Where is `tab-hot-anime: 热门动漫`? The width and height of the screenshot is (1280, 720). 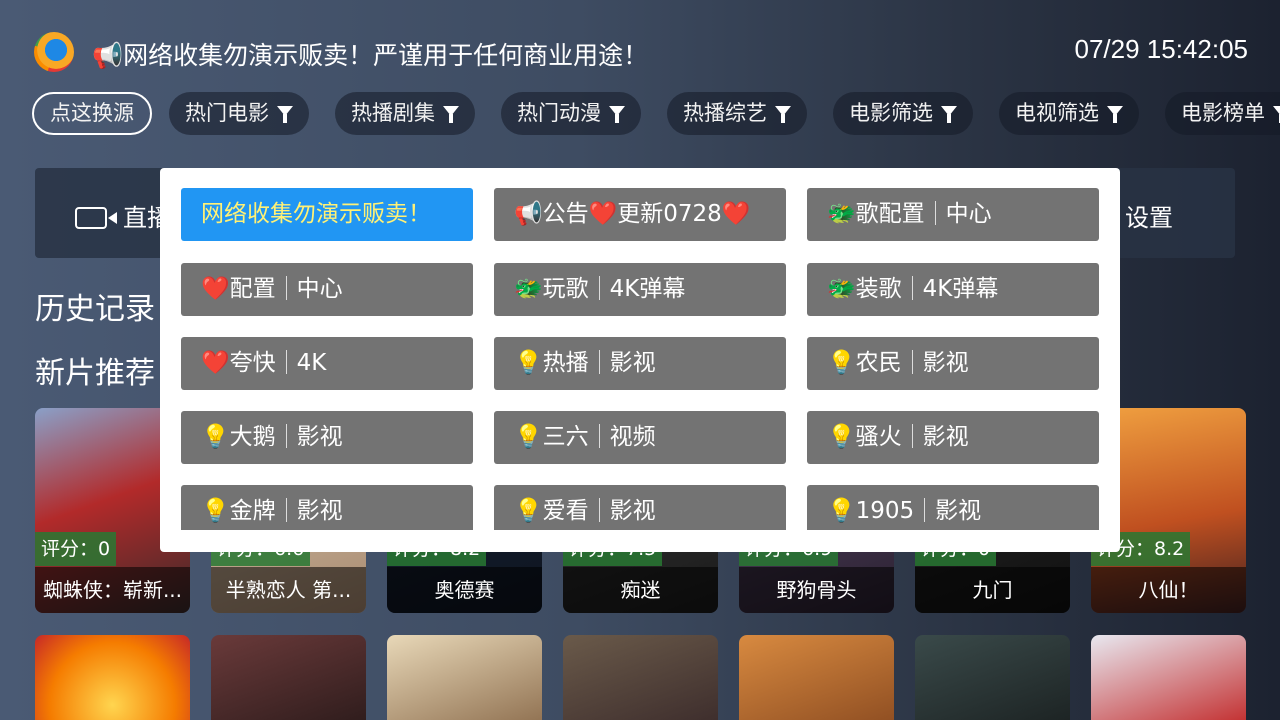
tab-hot-anime: 热门动漫 is located at coordinates (571, 113).